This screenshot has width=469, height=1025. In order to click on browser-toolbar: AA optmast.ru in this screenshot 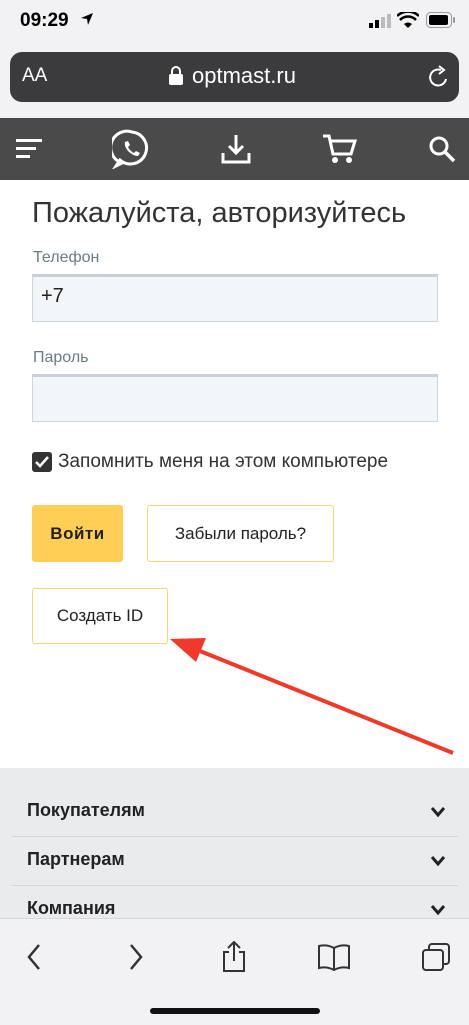, I will do `click(234, 81)`.